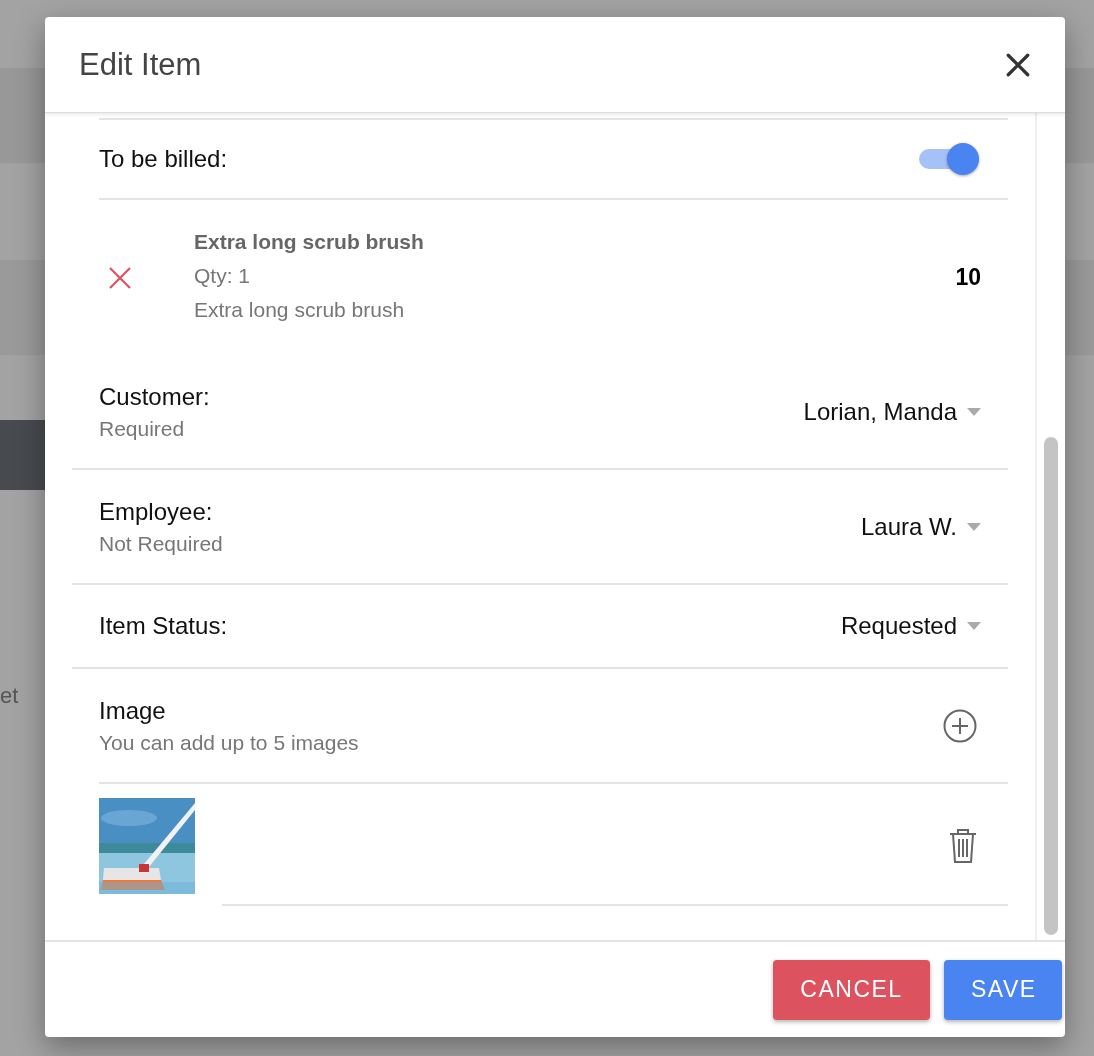 The height and width of the screenshot is (1056, 1094). What do you see at coordinates (142, 428) in the screenshot?
I see `field-hint: Required` at bounding box center [142, 428].